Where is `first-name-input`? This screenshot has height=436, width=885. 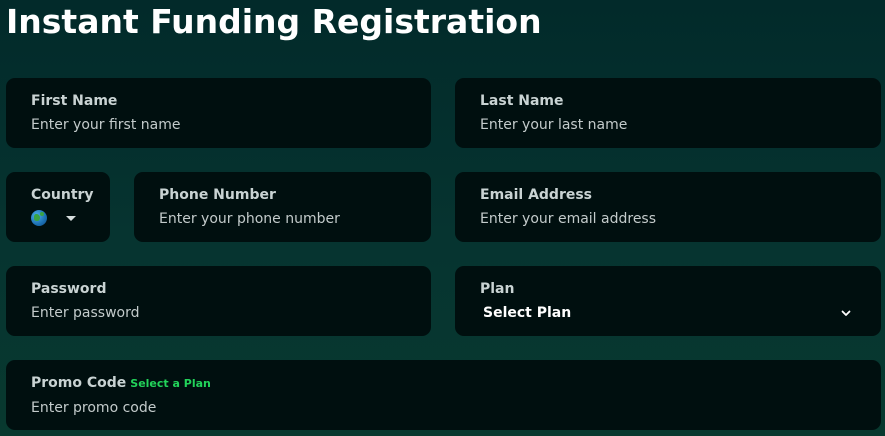
first-name-input is located at coordinates (216, 125).